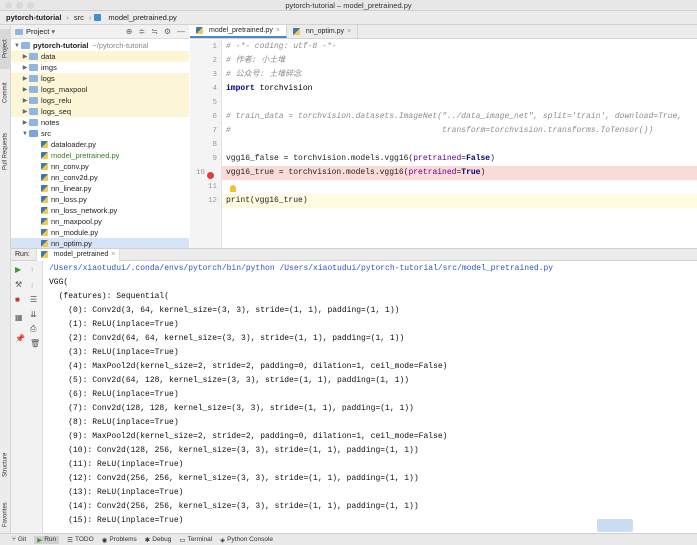 The image size is (697, 545). What do you see at coordinates (40, 540) in the screenshot?
I see `run-icon: ▶` at bounding box center [40, 540].